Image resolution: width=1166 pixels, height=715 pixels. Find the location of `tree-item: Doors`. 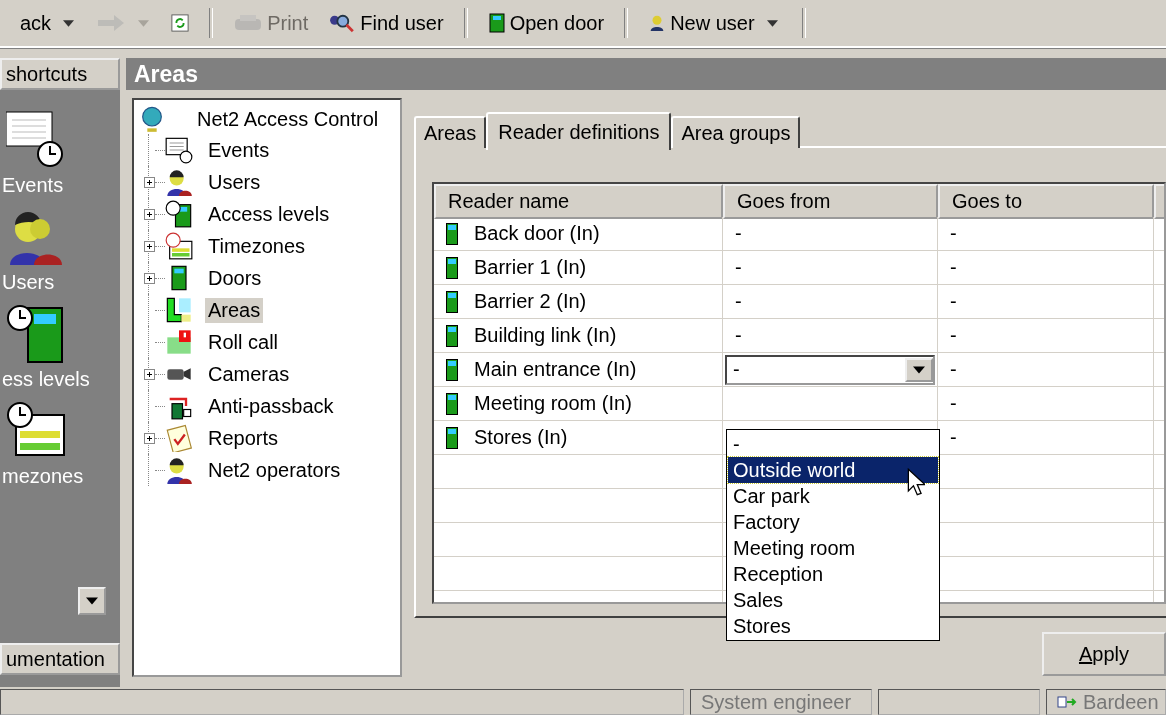

tree-item: Doors is located at coordinates (235, 278).